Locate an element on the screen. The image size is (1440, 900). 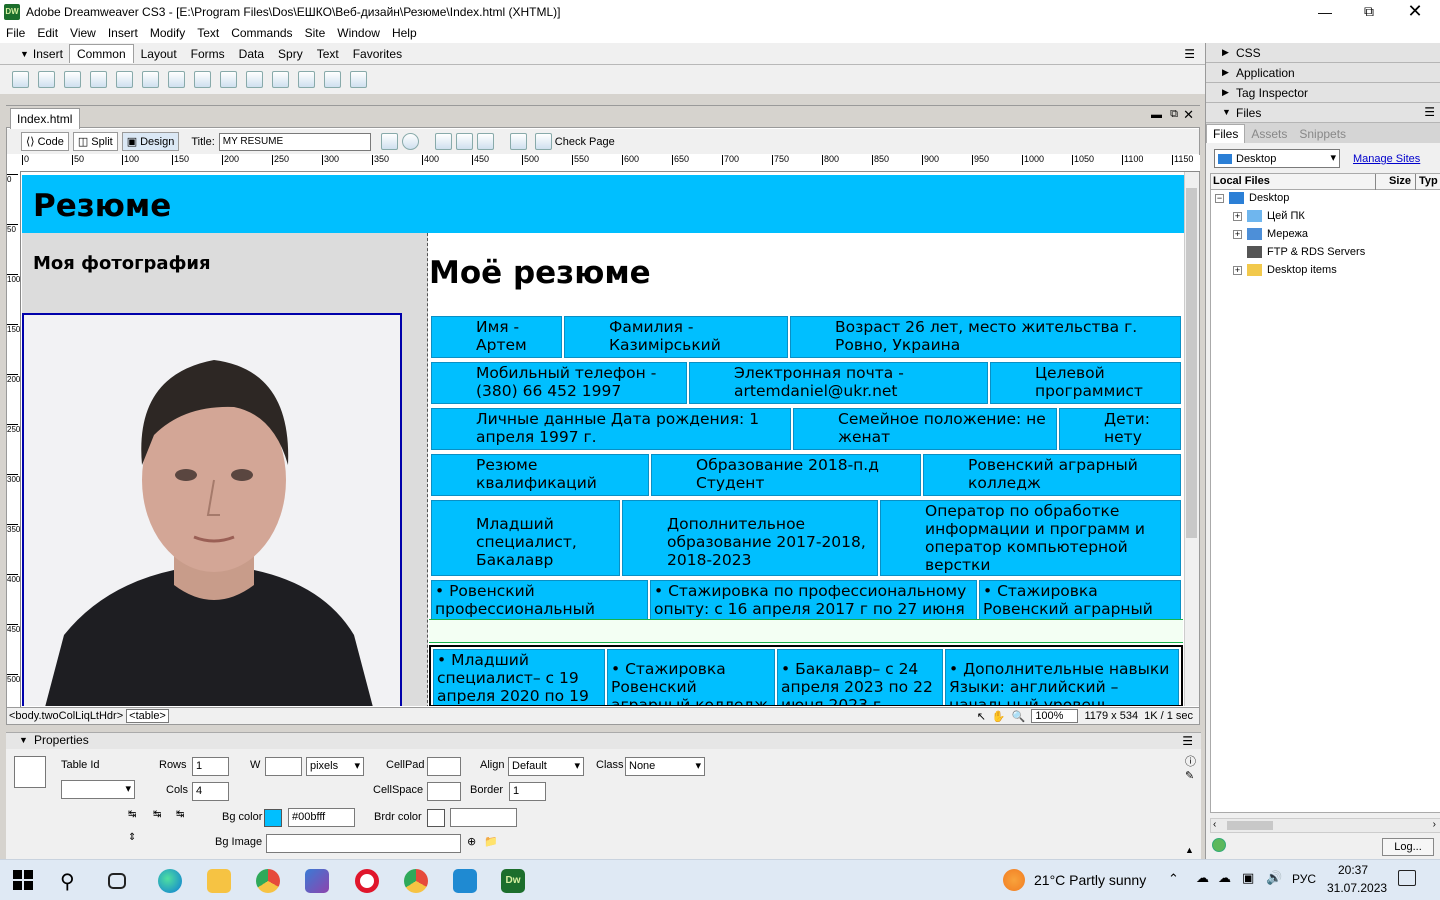
window-size: 1179 x 534 is located at coordinates (1111, 716).